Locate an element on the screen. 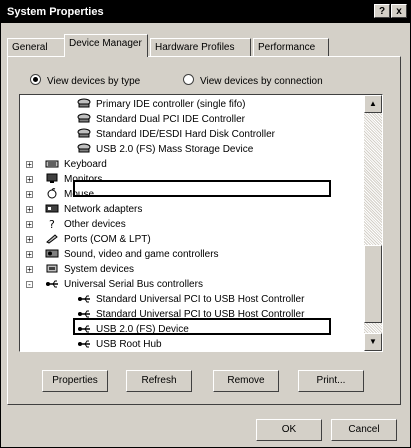 This screenshot has width=411, height=448. device-tree-item: Ports (COM & LPT) is located at coordinates (98, 239).